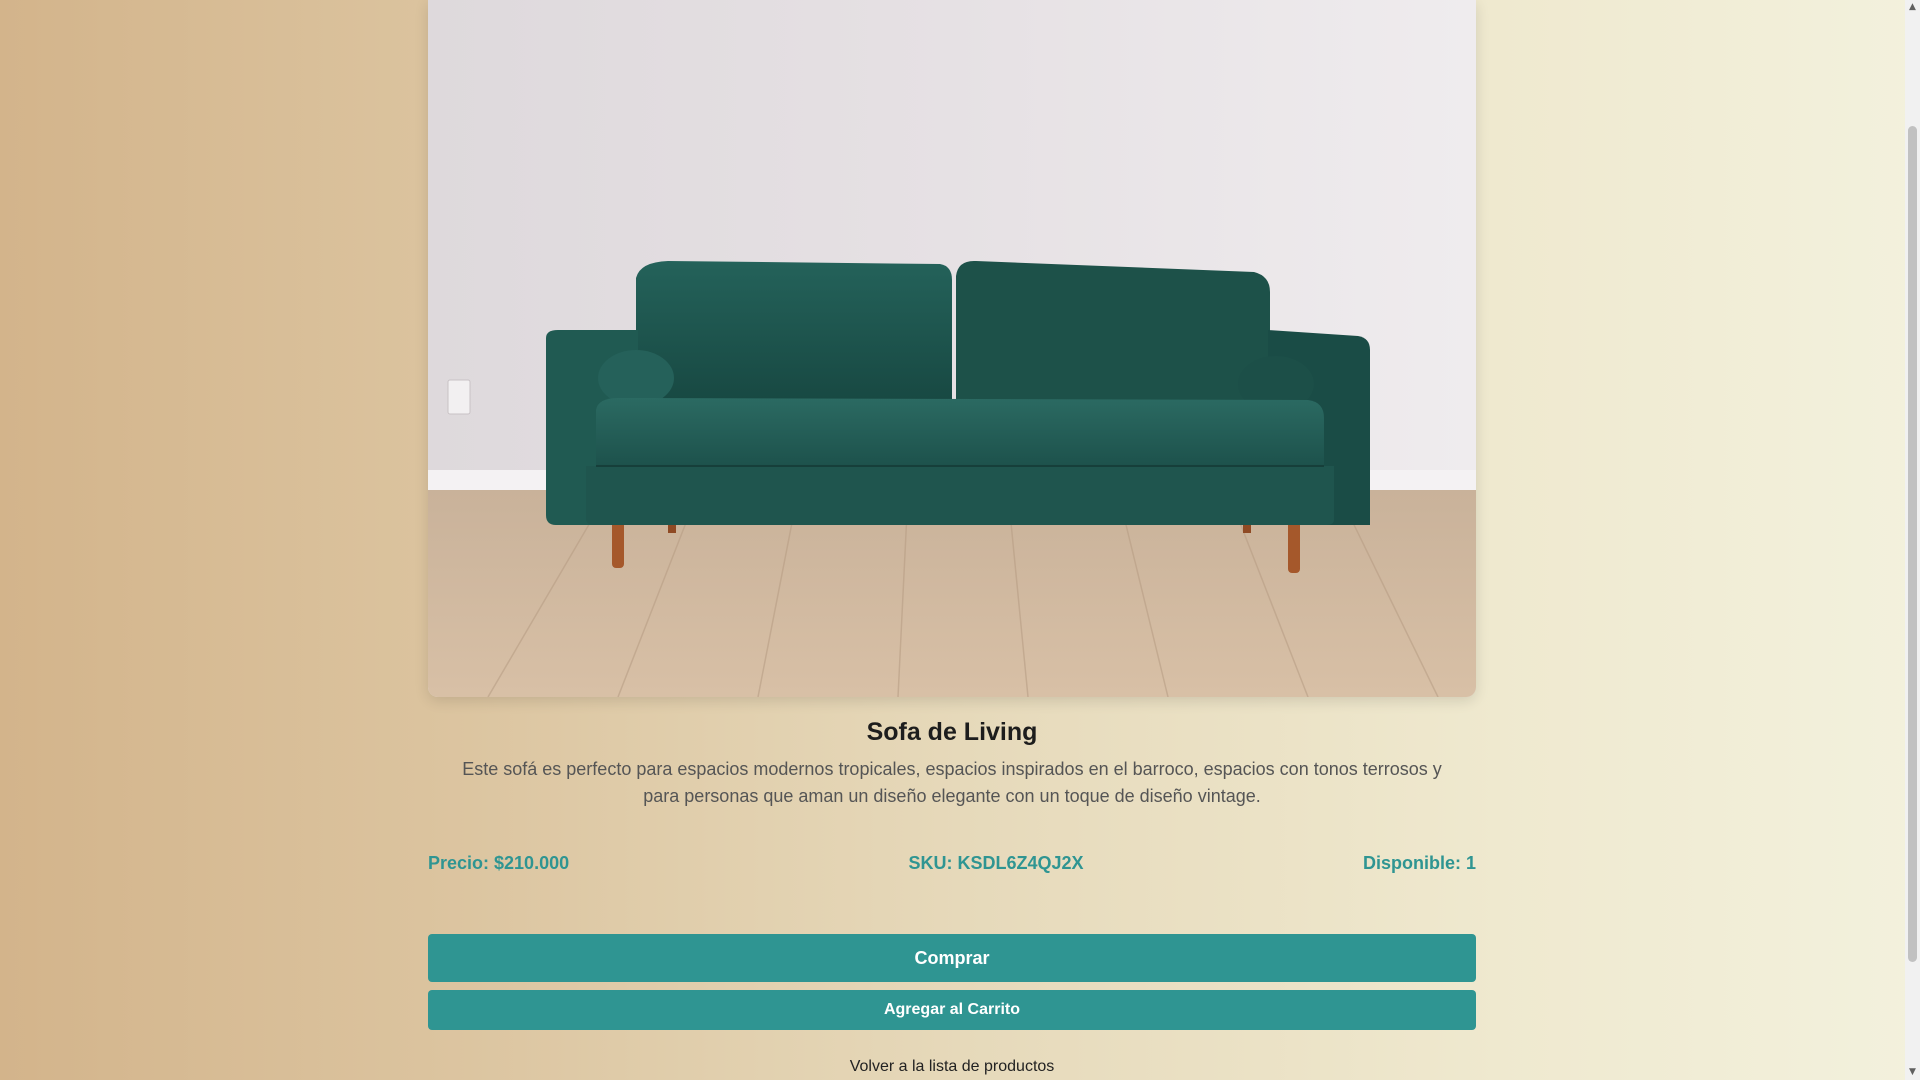 The image size is (1920, 1080). Describe the element at coordinates (1912, 7) in the screenshot. I see `scroll-up-icon: ▲` at that location.